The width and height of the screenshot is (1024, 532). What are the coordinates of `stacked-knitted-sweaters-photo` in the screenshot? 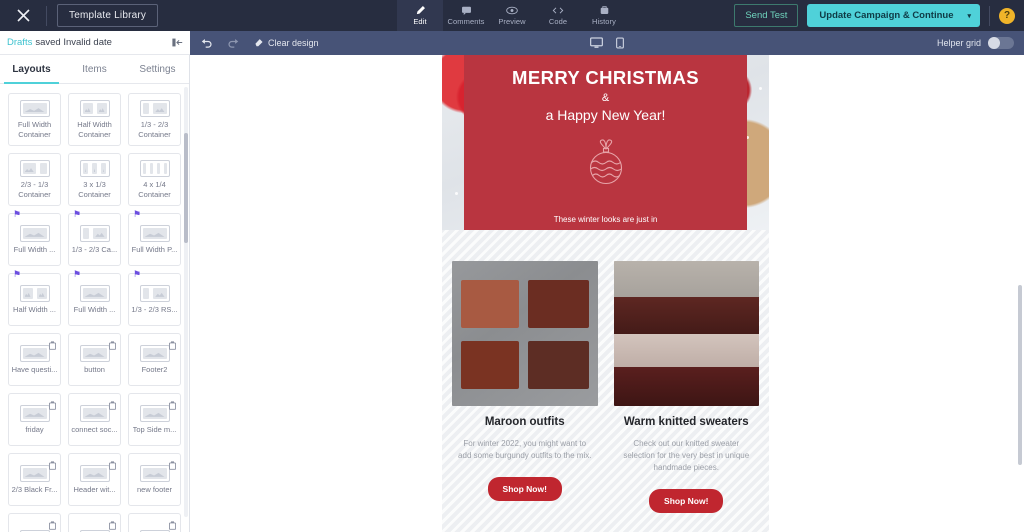 It's located at (686, 333).